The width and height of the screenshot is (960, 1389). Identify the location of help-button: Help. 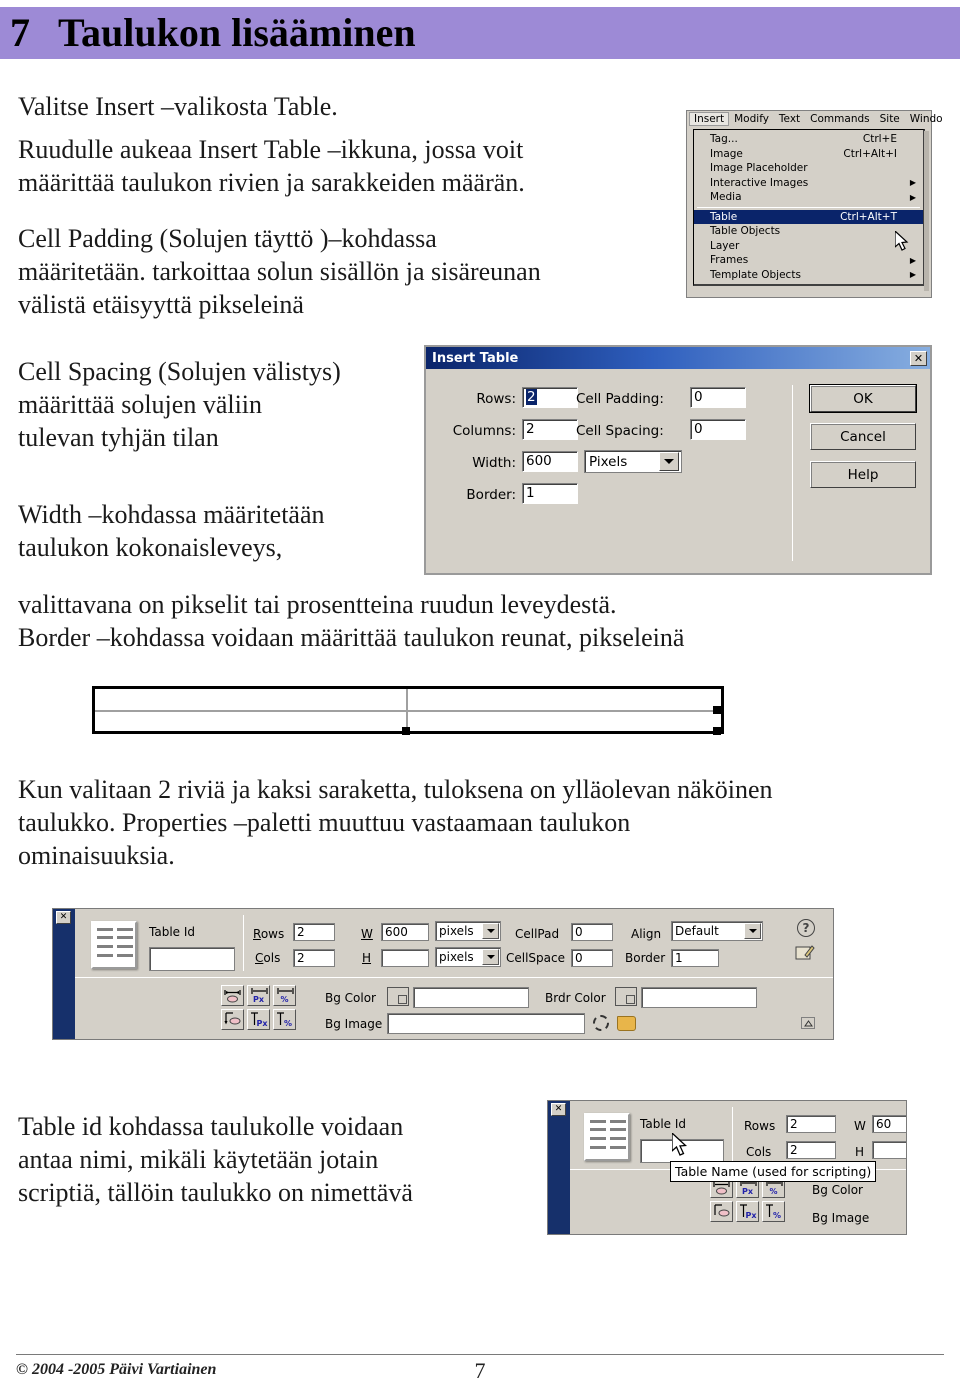
(863, 474).